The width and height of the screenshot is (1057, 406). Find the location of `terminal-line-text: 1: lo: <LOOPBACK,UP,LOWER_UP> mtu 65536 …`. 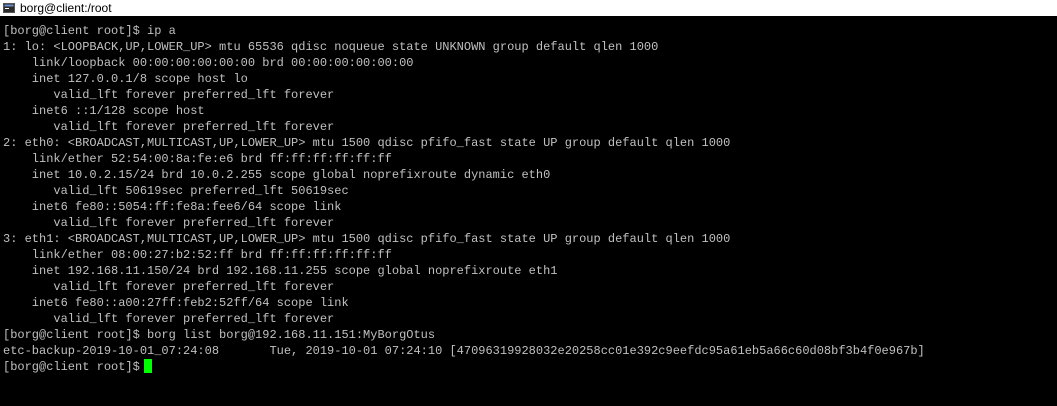

terminal-line-text: 1: lo: <LOOPBACK,UP,LOWER_UP> mtu 65536 … is located at coordinates (331, 47).